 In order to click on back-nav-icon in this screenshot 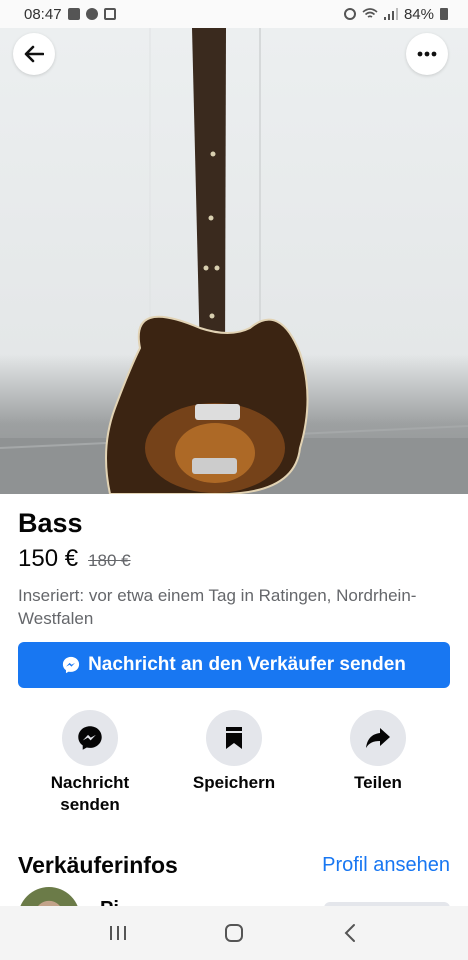, I will do `click(349, 933)`.